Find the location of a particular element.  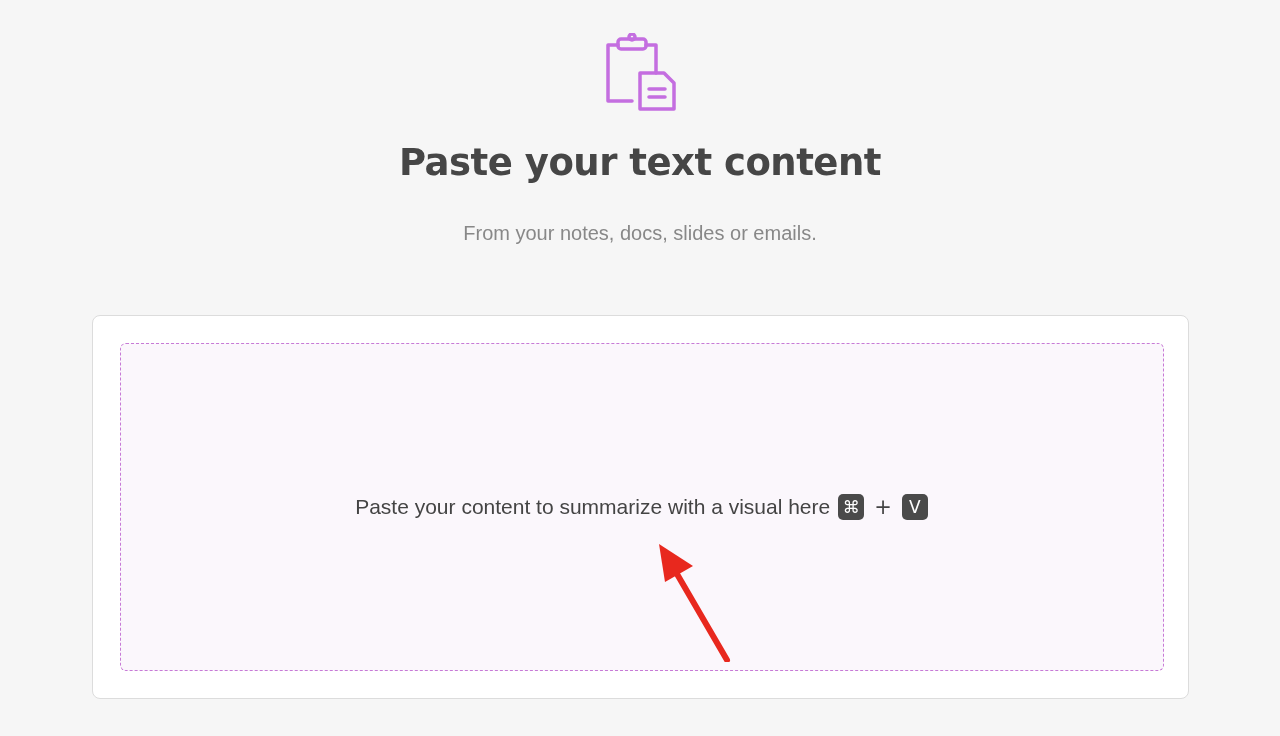

plus-sign: + is located at coordinates (883, 507).